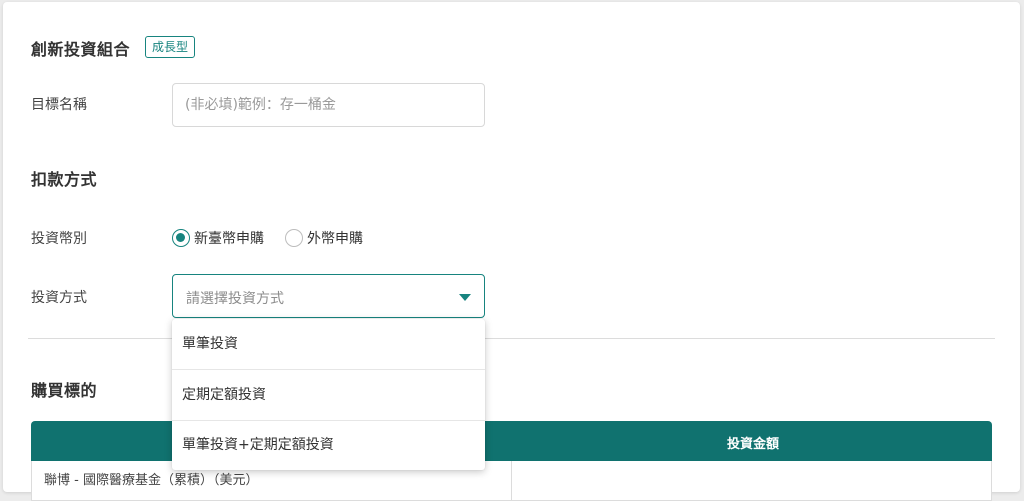 This screenshot has height=501, width=1024. What do you see at coordinates (335, 239) in the screenshot?
I see `radio-foreign-label: 外幣申購` at bounding box center [335, 239].